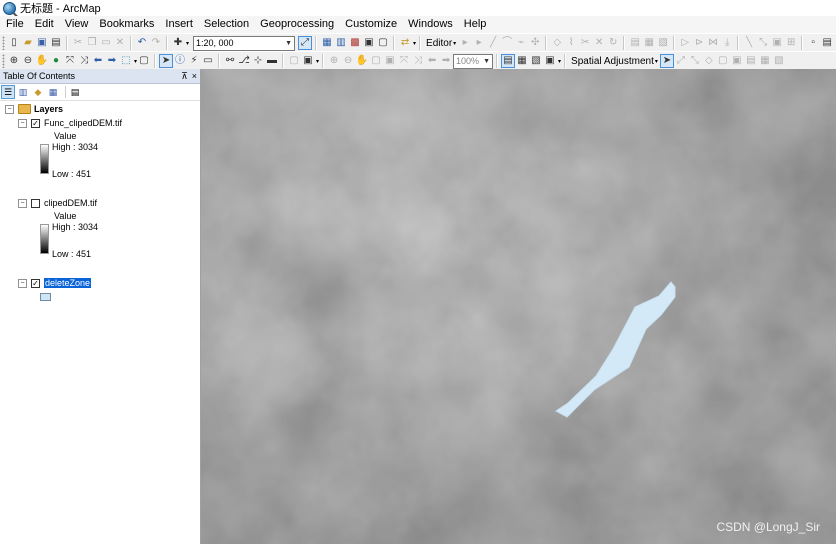 This screenshot has height=544, width=836. What do you see at coordinates (42, 43) in the screenshot?
I see `save-icon: ▣` at bounding box center [42, 43].